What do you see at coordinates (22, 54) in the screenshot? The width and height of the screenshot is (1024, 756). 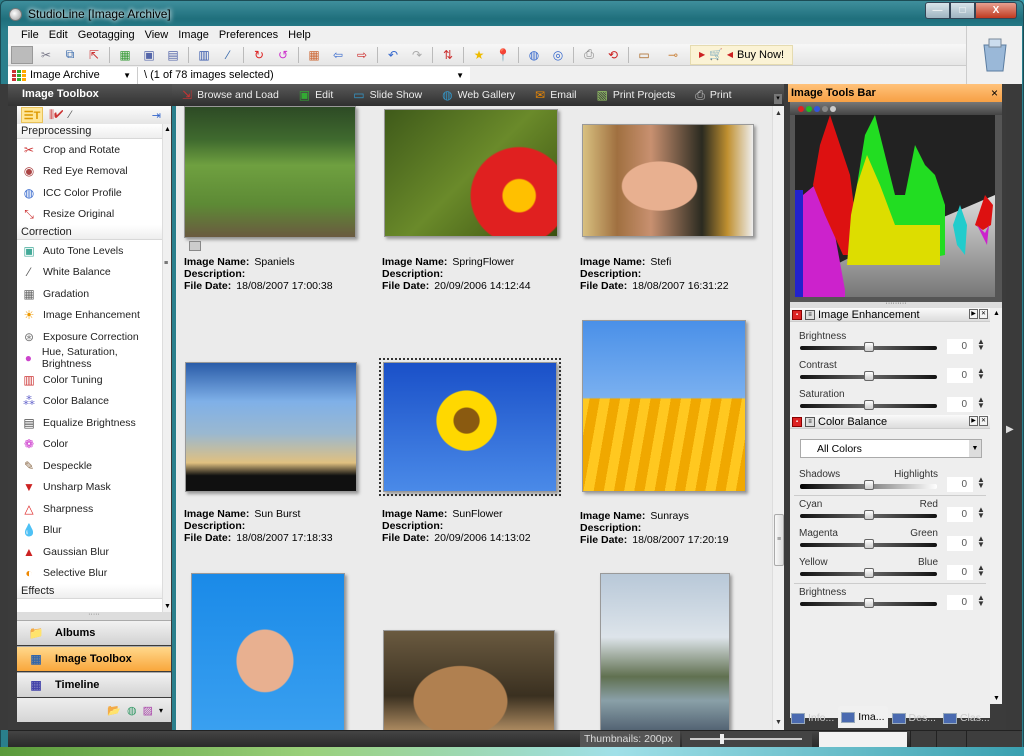 I see `blank-button` at bounding box center [22, 54].